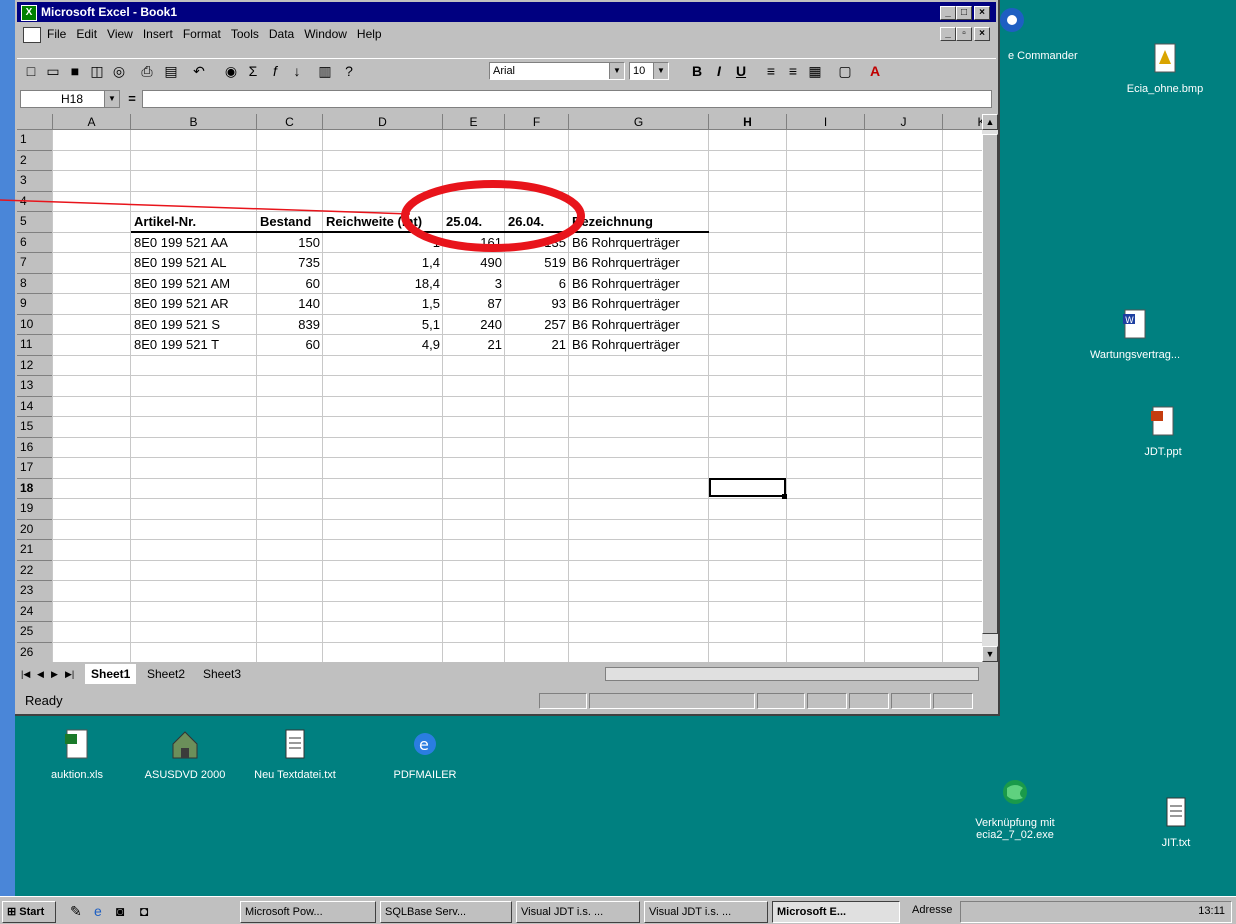  I want to click on browser-quicklaunch-icon: e, so click(98, 911).